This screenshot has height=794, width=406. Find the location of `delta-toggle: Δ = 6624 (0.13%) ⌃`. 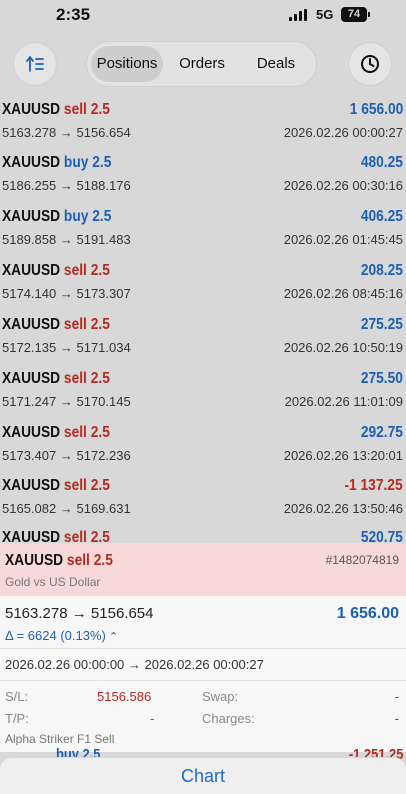

delta-toggle: Δ = 6624 (0.13%) ⌃ is located at coordinates (61, 635).